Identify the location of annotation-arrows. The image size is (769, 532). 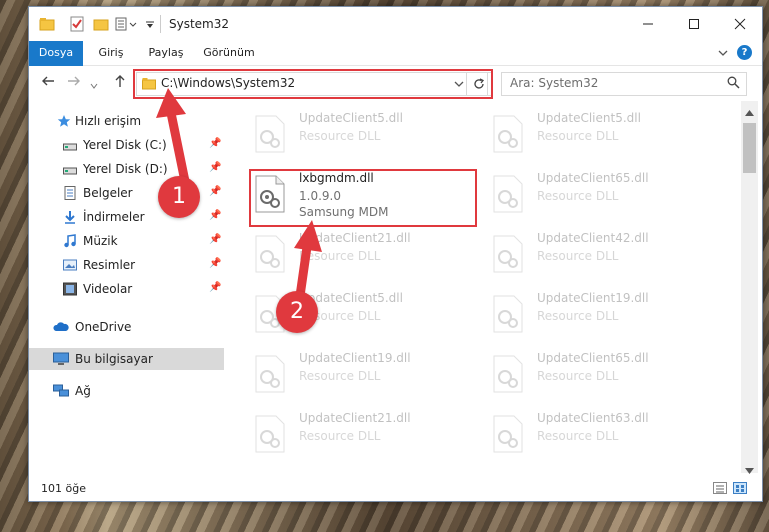
(239, 194).